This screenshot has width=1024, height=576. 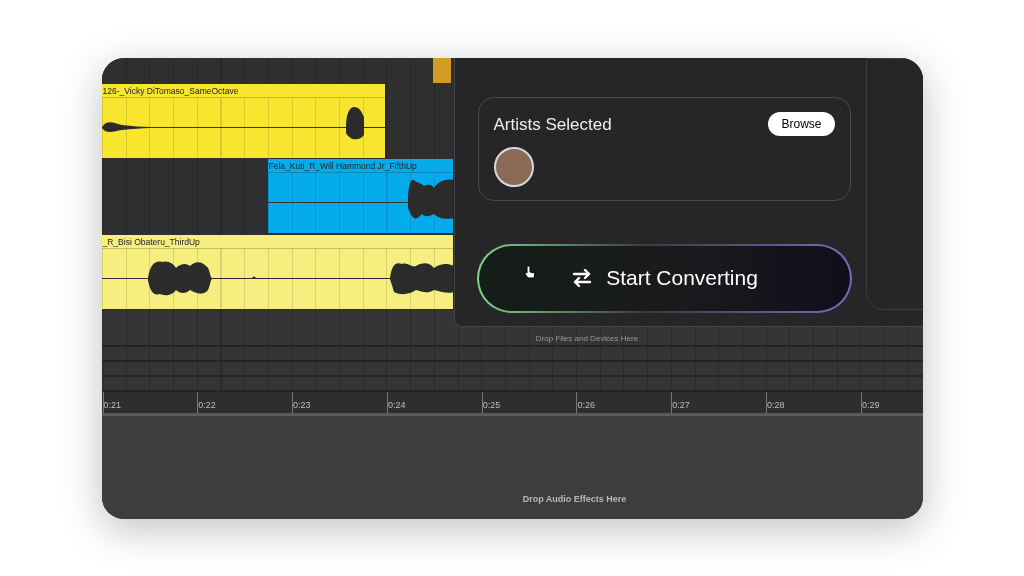 I want to click on time-label: 0:22, so click(x=207, y=405).